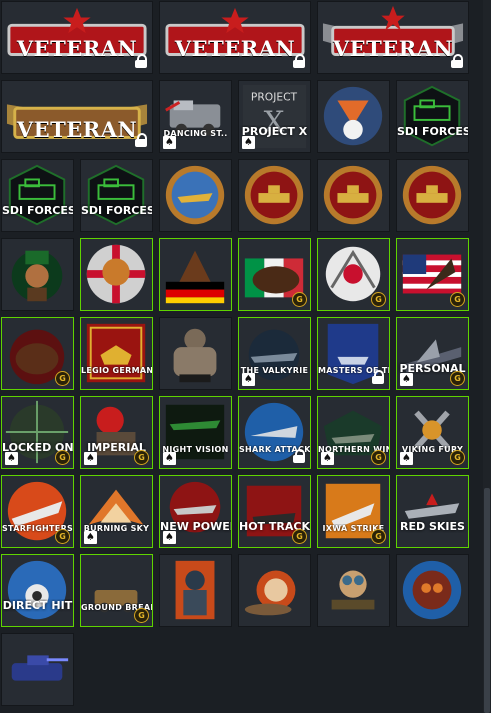  What do you see at coordinates (195, 432) in the screenshot?
I see `decal-tile-night-vision: NIGHT VISION ♠` at bounding box center [195, 432].